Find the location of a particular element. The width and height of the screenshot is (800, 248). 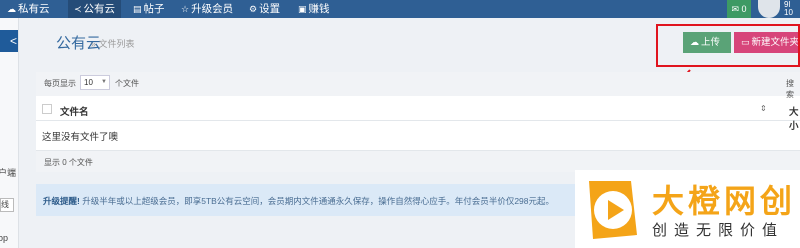

play-logo-icon is located at coordinates (613, 210).